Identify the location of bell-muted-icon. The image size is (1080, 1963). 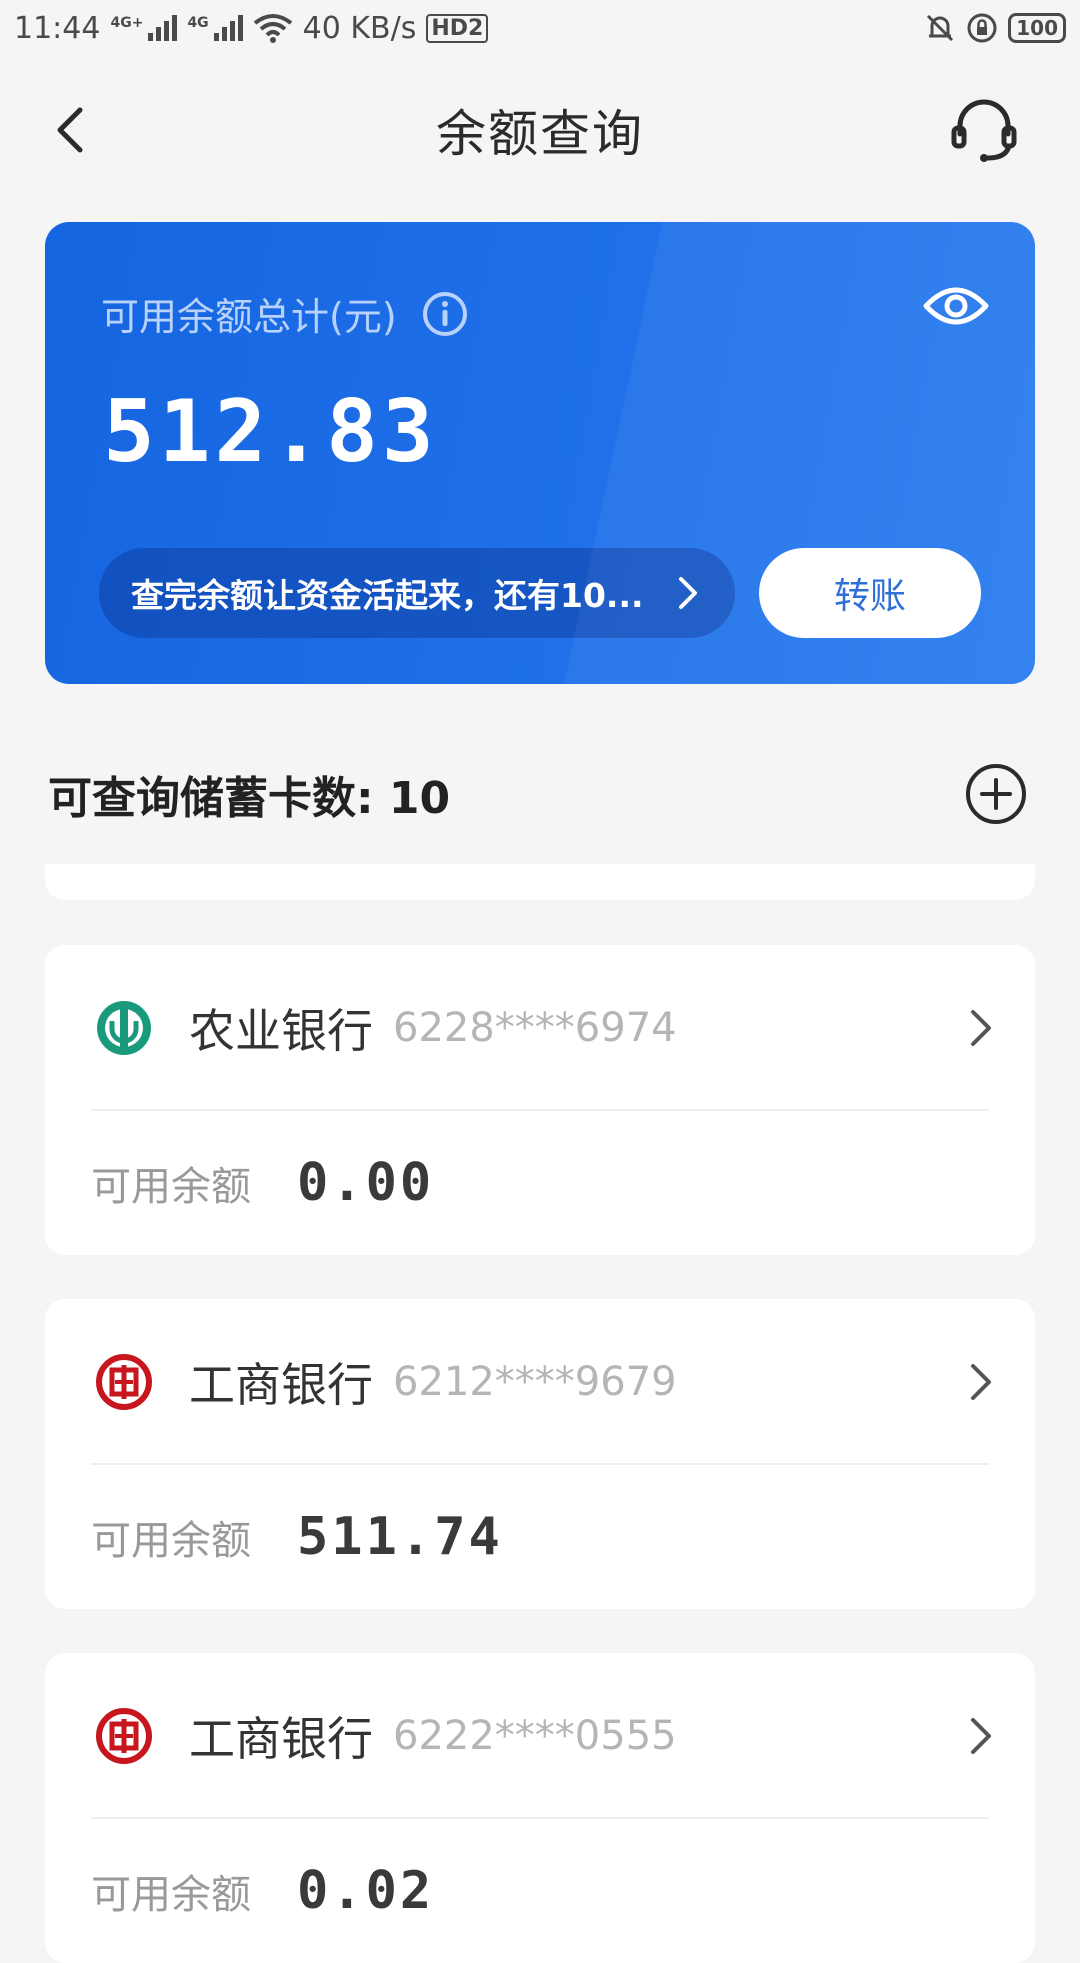
(940, 28).